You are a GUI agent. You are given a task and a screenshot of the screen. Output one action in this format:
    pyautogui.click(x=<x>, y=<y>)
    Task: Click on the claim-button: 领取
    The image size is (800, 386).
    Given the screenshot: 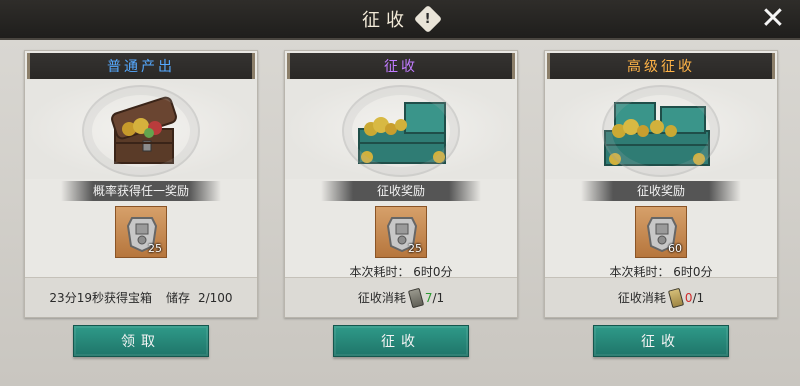 What is the action you would take?
    pyautogui.click(x=141, y=341)
    